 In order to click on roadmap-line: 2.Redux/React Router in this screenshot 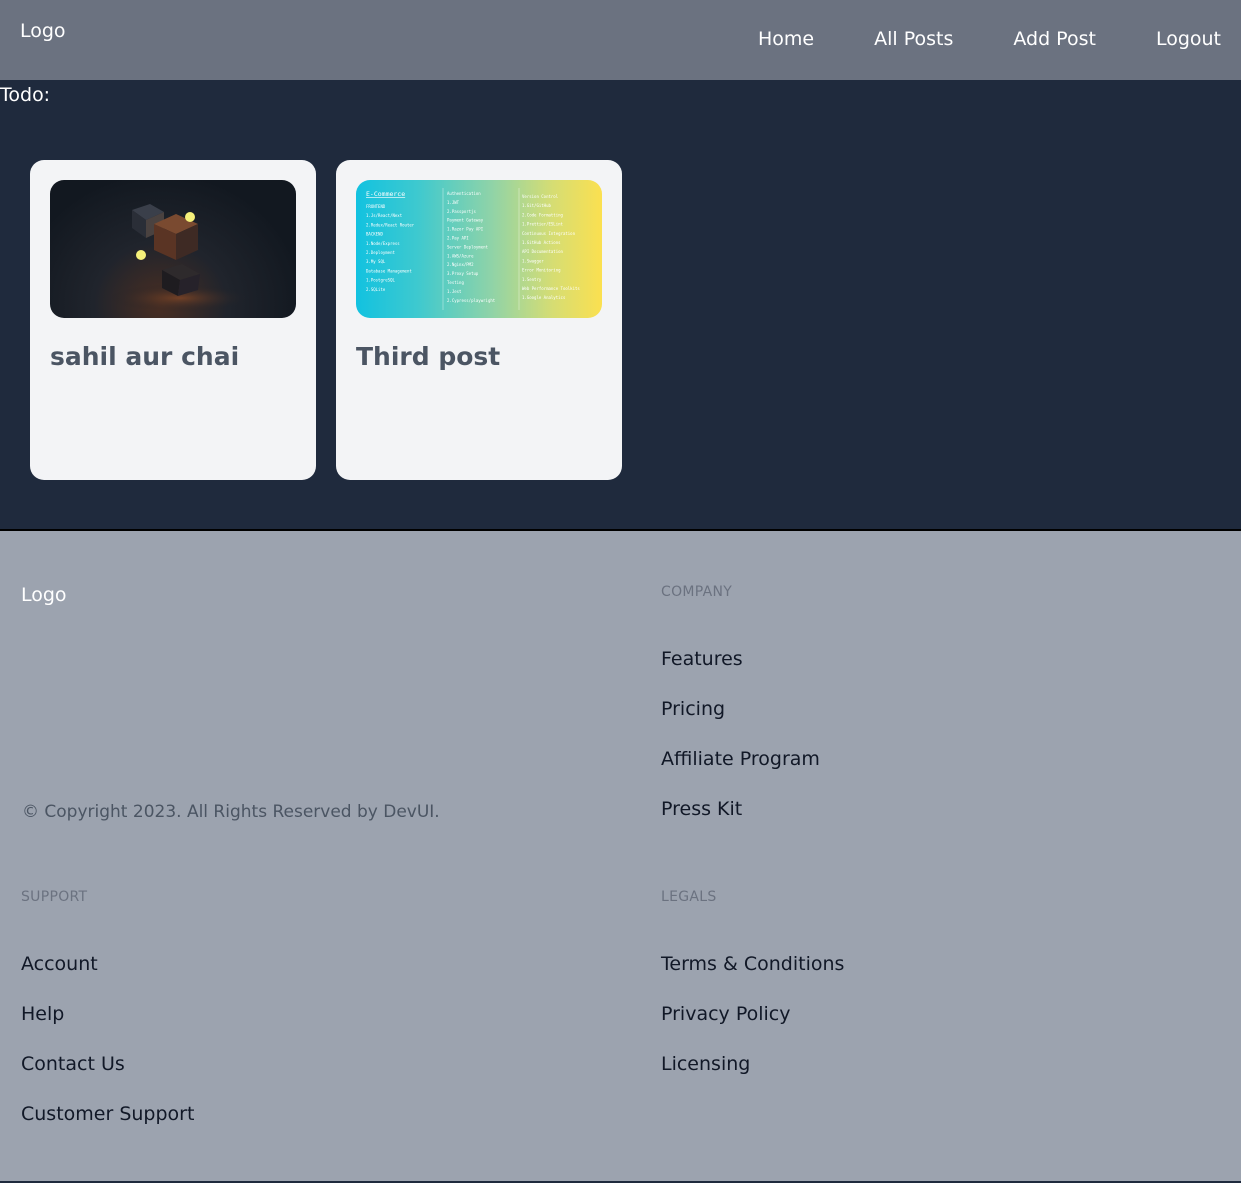, I will do `click(390, 224)`.